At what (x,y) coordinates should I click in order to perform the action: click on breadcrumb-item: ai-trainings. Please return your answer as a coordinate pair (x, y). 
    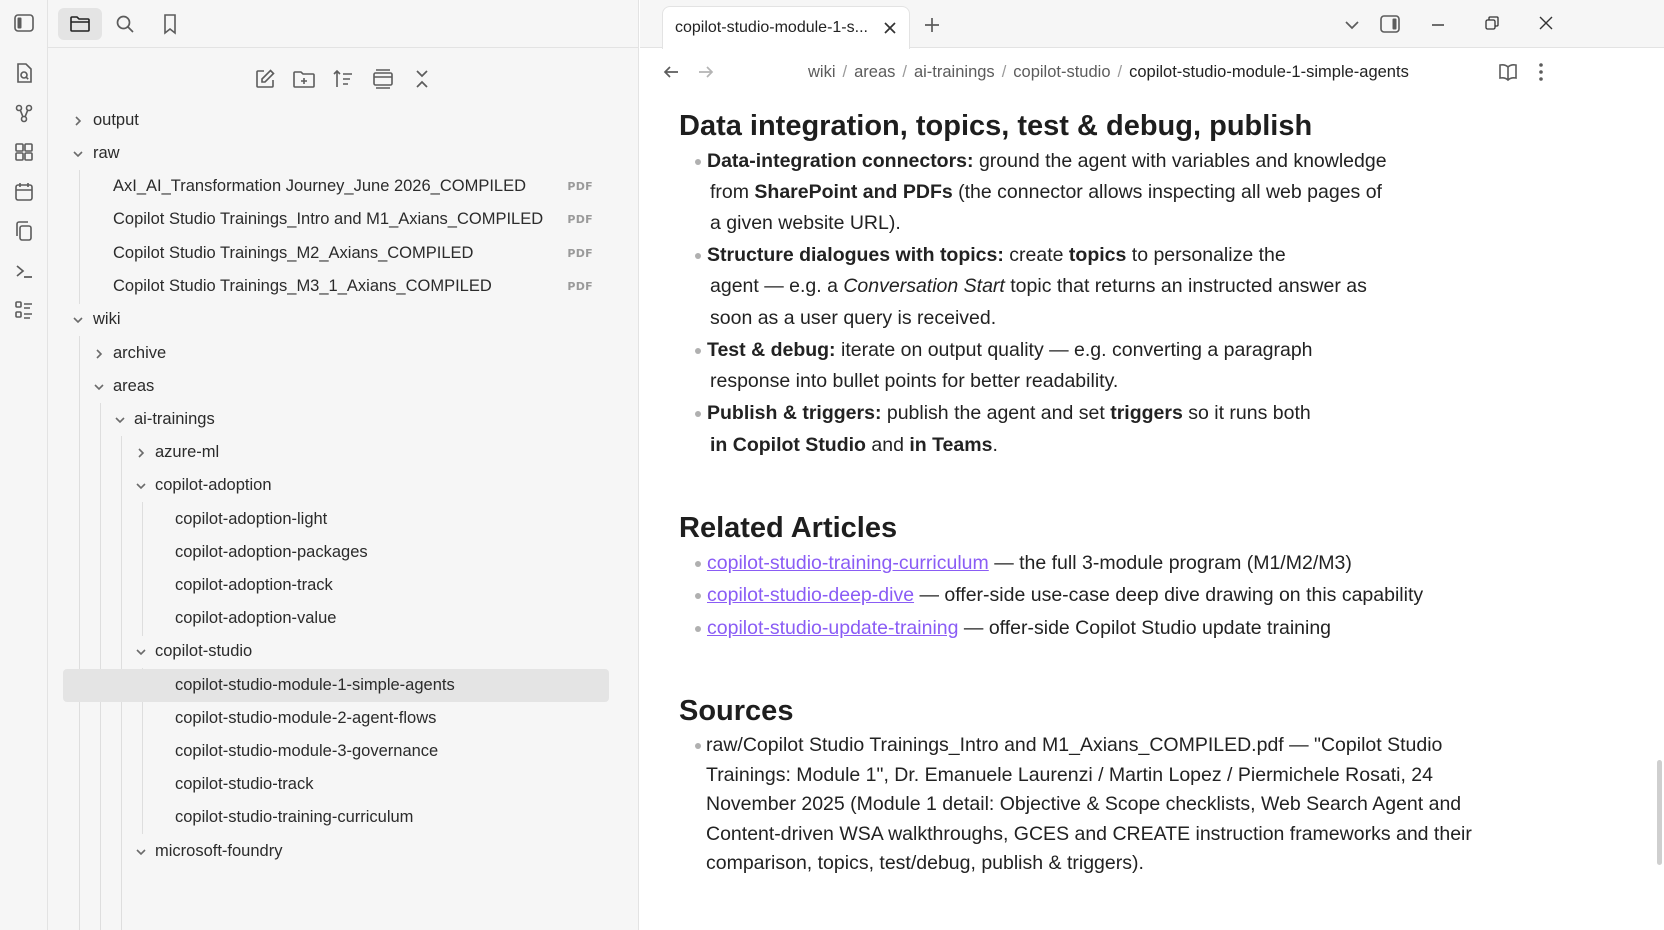
    Looking at the image, I should click on (954, 72).